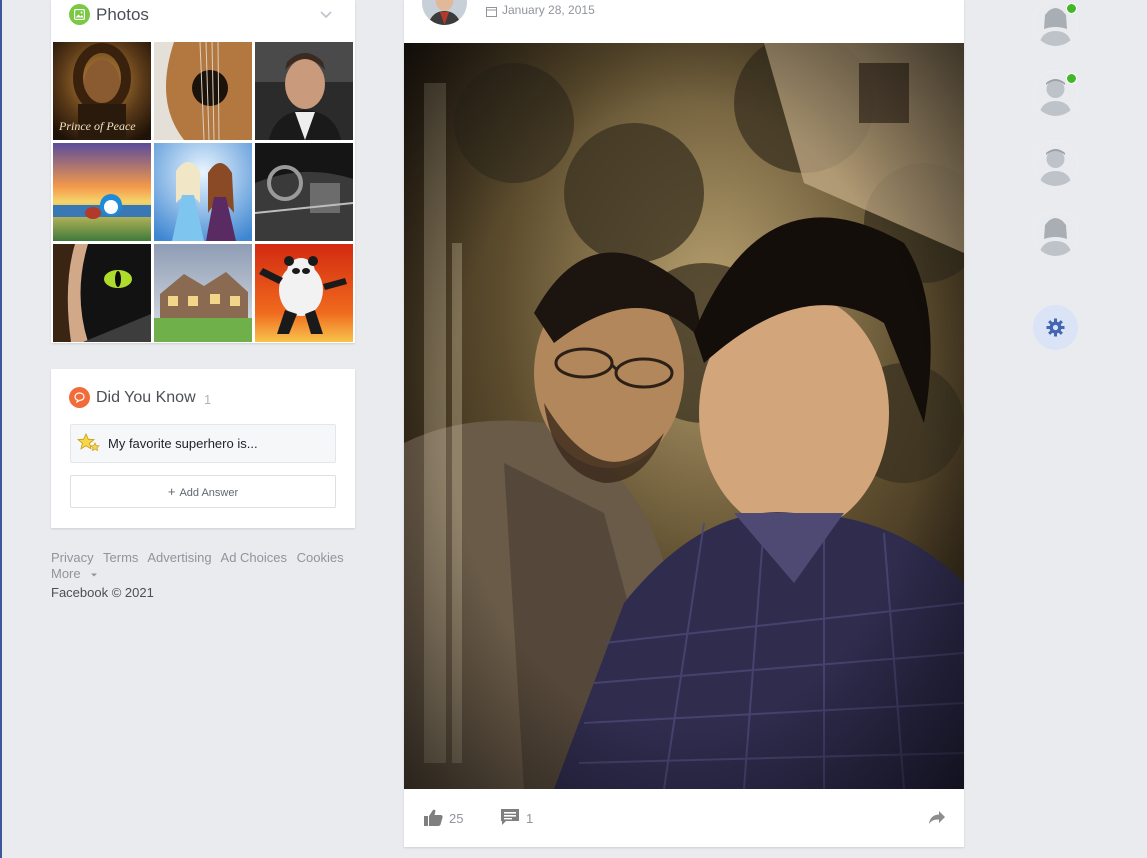 This screenshot has width=1147, height=858. Describe the element at coordinates (491, 13) in the screenshot. I see `calendar-icon` at that location.